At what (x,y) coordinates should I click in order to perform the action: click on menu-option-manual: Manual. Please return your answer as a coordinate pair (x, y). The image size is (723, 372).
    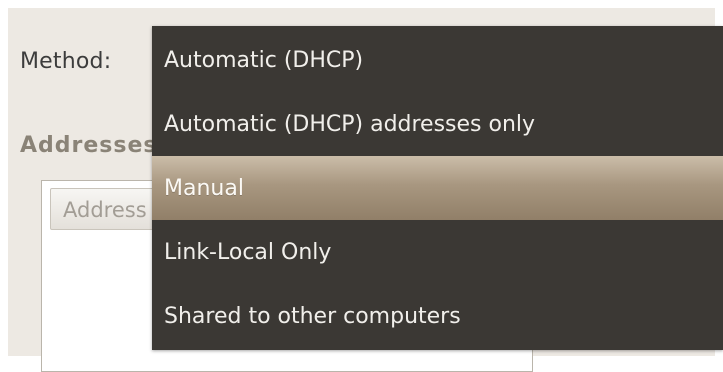
    Looking at the image, I should click on (437, 188).